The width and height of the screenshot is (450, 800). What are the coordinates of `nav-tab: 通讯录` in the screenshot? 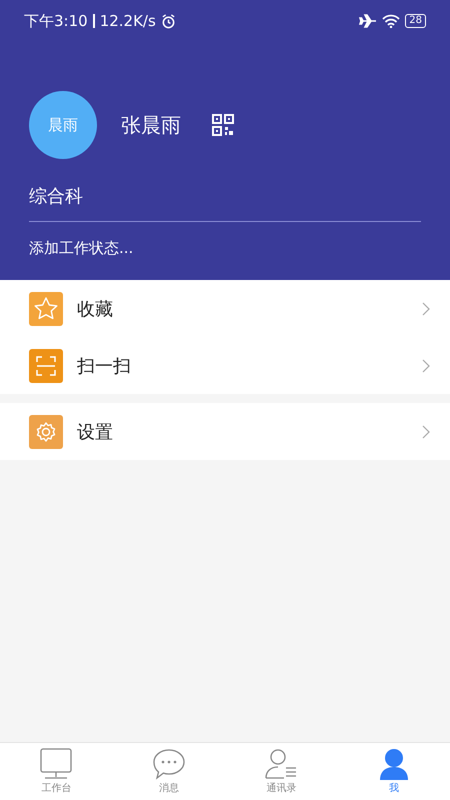 It's located at (281, 771).